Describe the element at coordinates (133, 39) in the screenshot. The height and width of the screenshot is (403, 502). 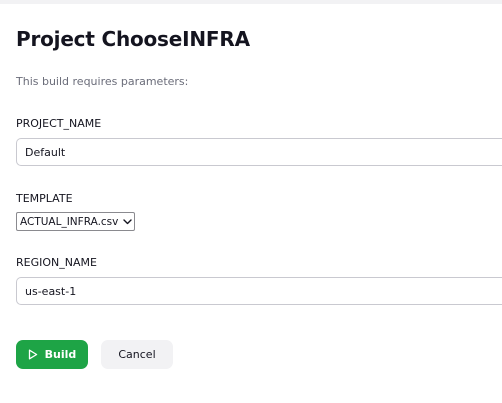
I see `page-title: Project ChooseINFRA` at that location.